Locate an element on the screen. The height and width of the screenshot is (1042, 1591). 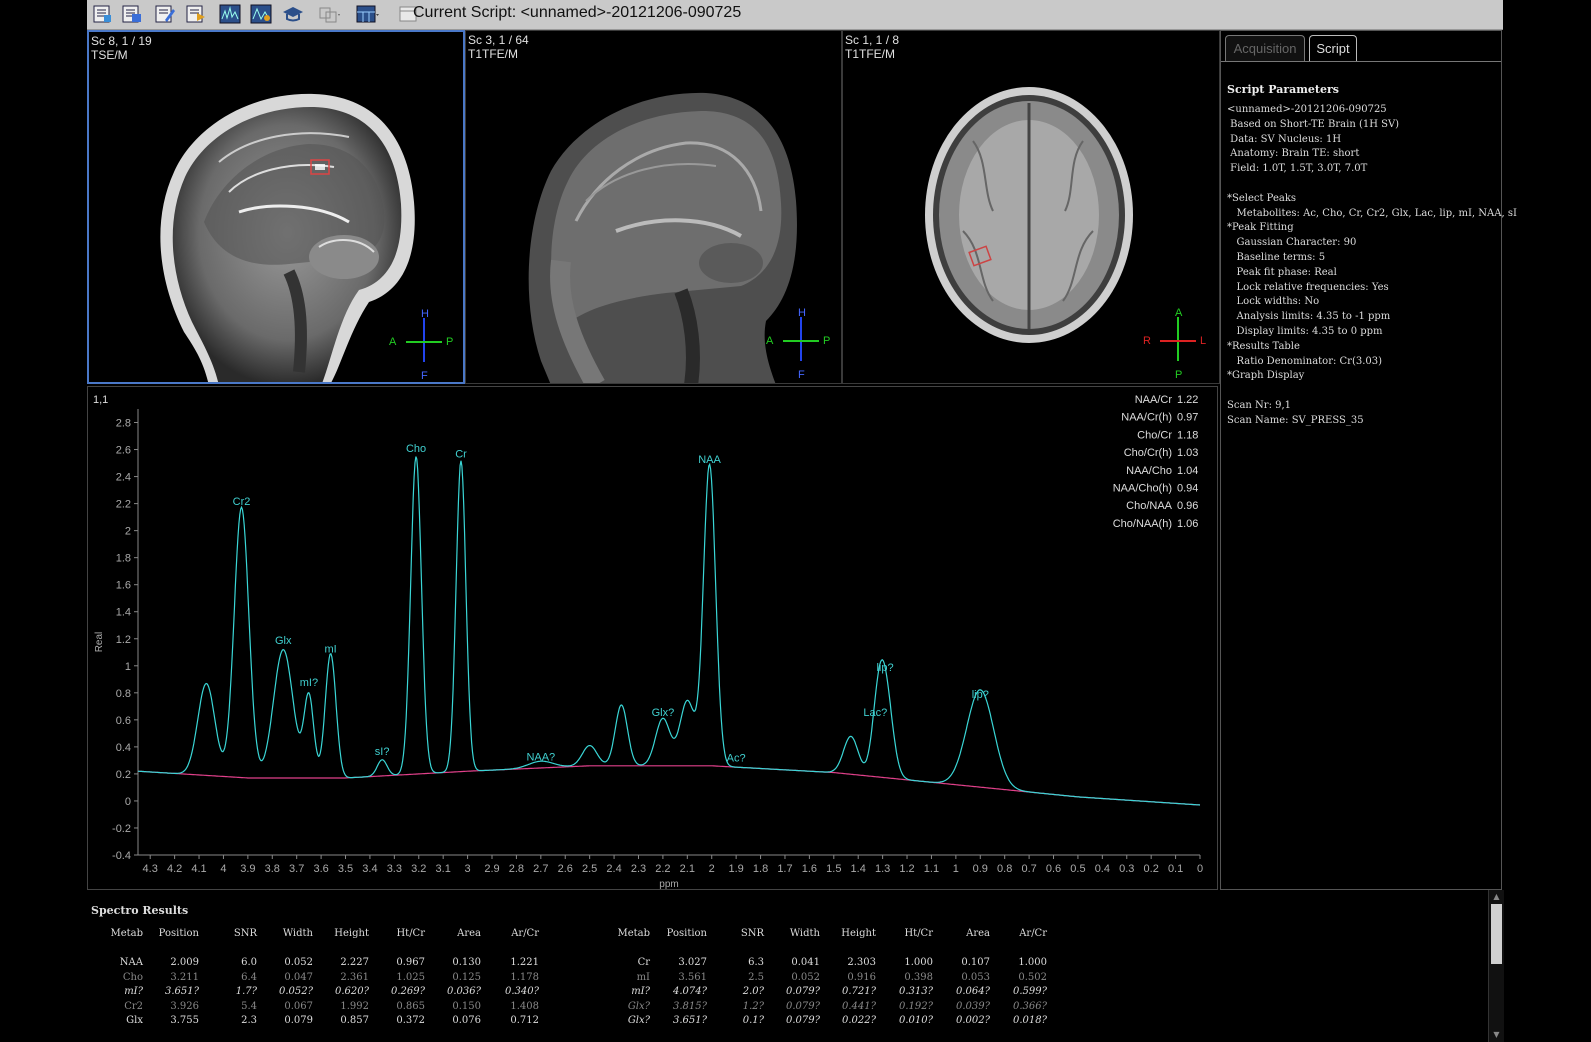
peak-label: lip? is located at coordinates (980, 695).